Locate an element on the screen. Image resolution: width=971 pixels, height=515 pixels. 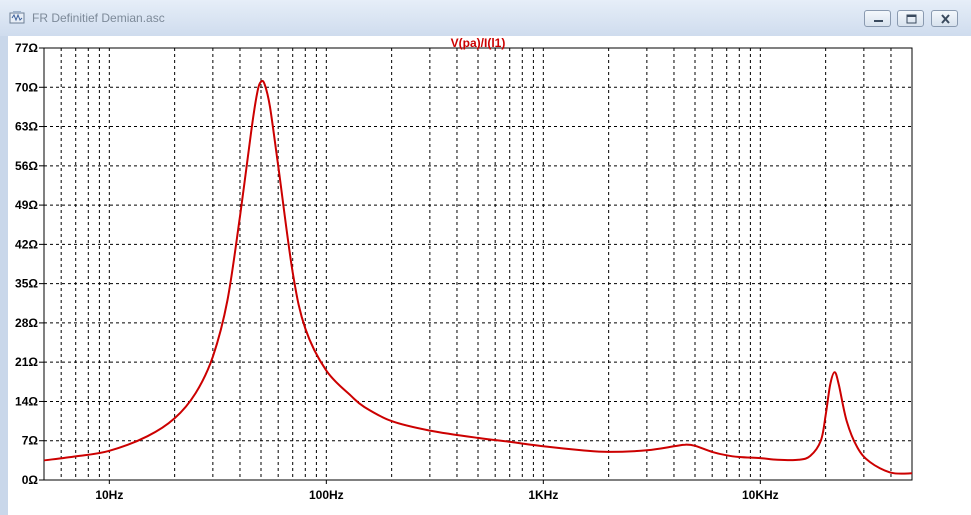
close-button is located at coordinates (944, 18).